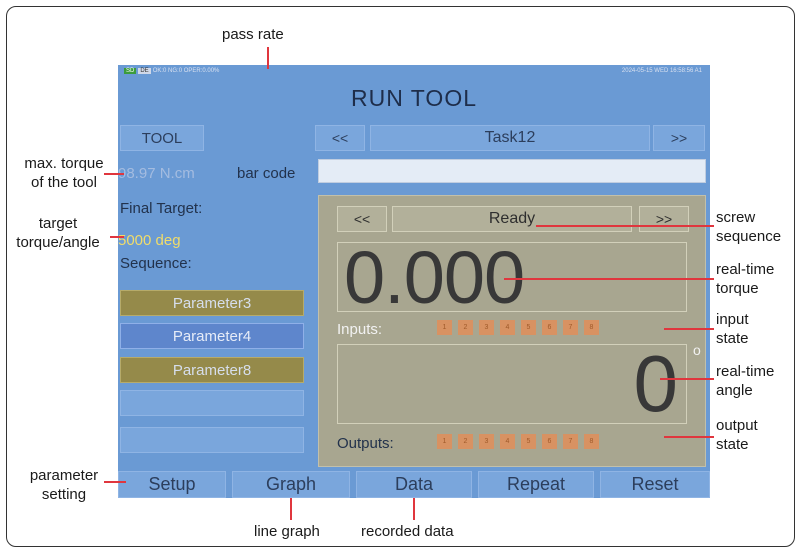 This screenshot has width=803, height=555. Describe the element at coordinates (657, 71) in the screenshot. I see `datetime-readout: 2024-05-15 WED 16:58:56` at that location.